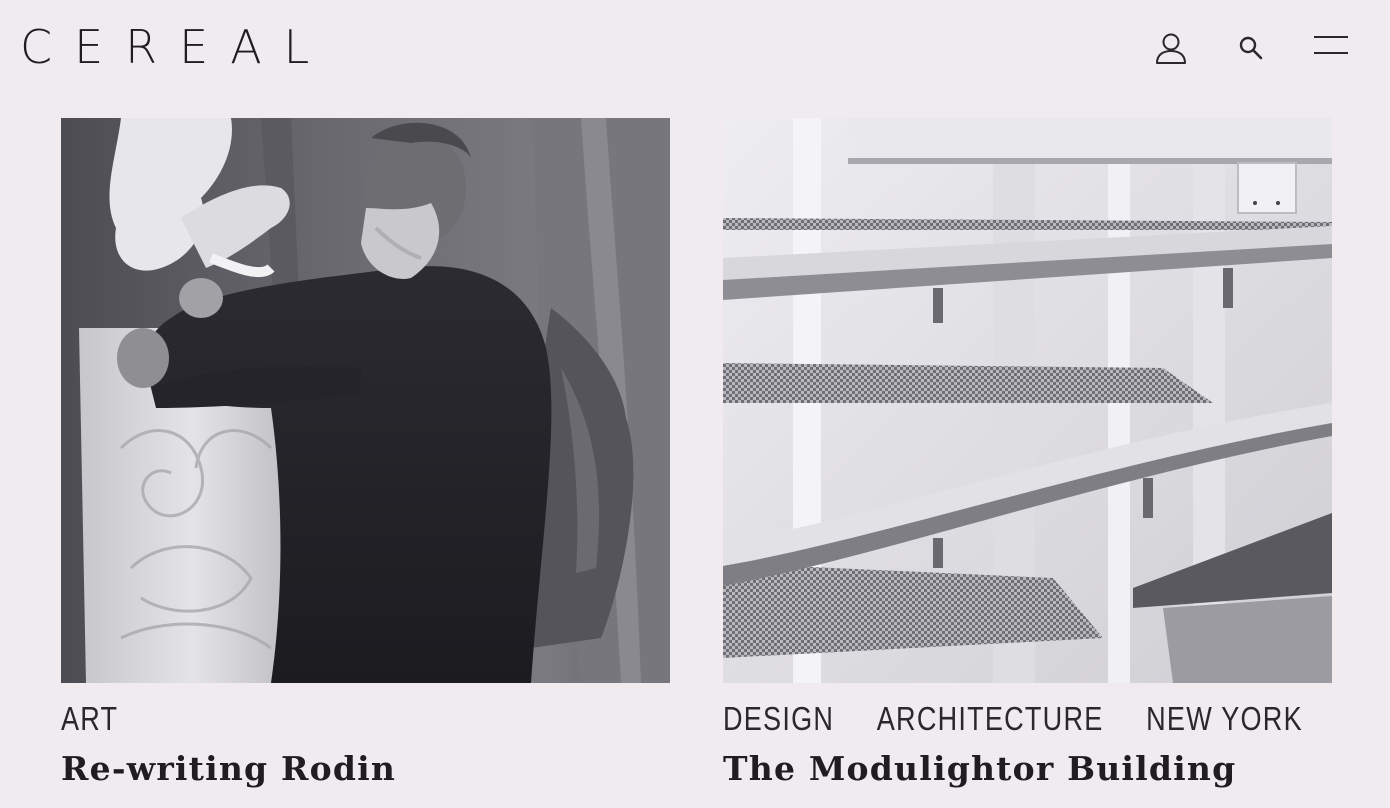 This screenshot has height=808, width=1390. I want to click on article-title: The Modulightor Building, so click(1027, 768).